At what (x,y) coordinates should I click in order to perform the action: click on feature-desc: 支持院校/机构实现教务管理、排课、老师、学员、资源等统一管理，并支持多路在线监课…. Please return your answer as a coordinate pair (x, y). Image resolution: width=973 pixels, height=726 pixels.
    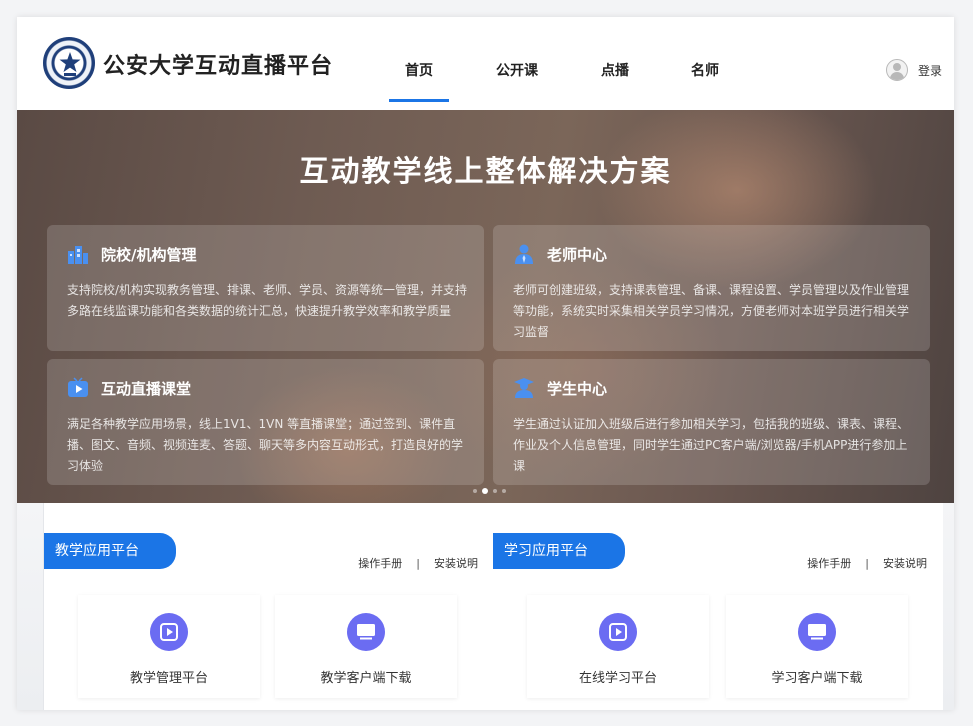
    Looking at the image, I should click on (267, 300).